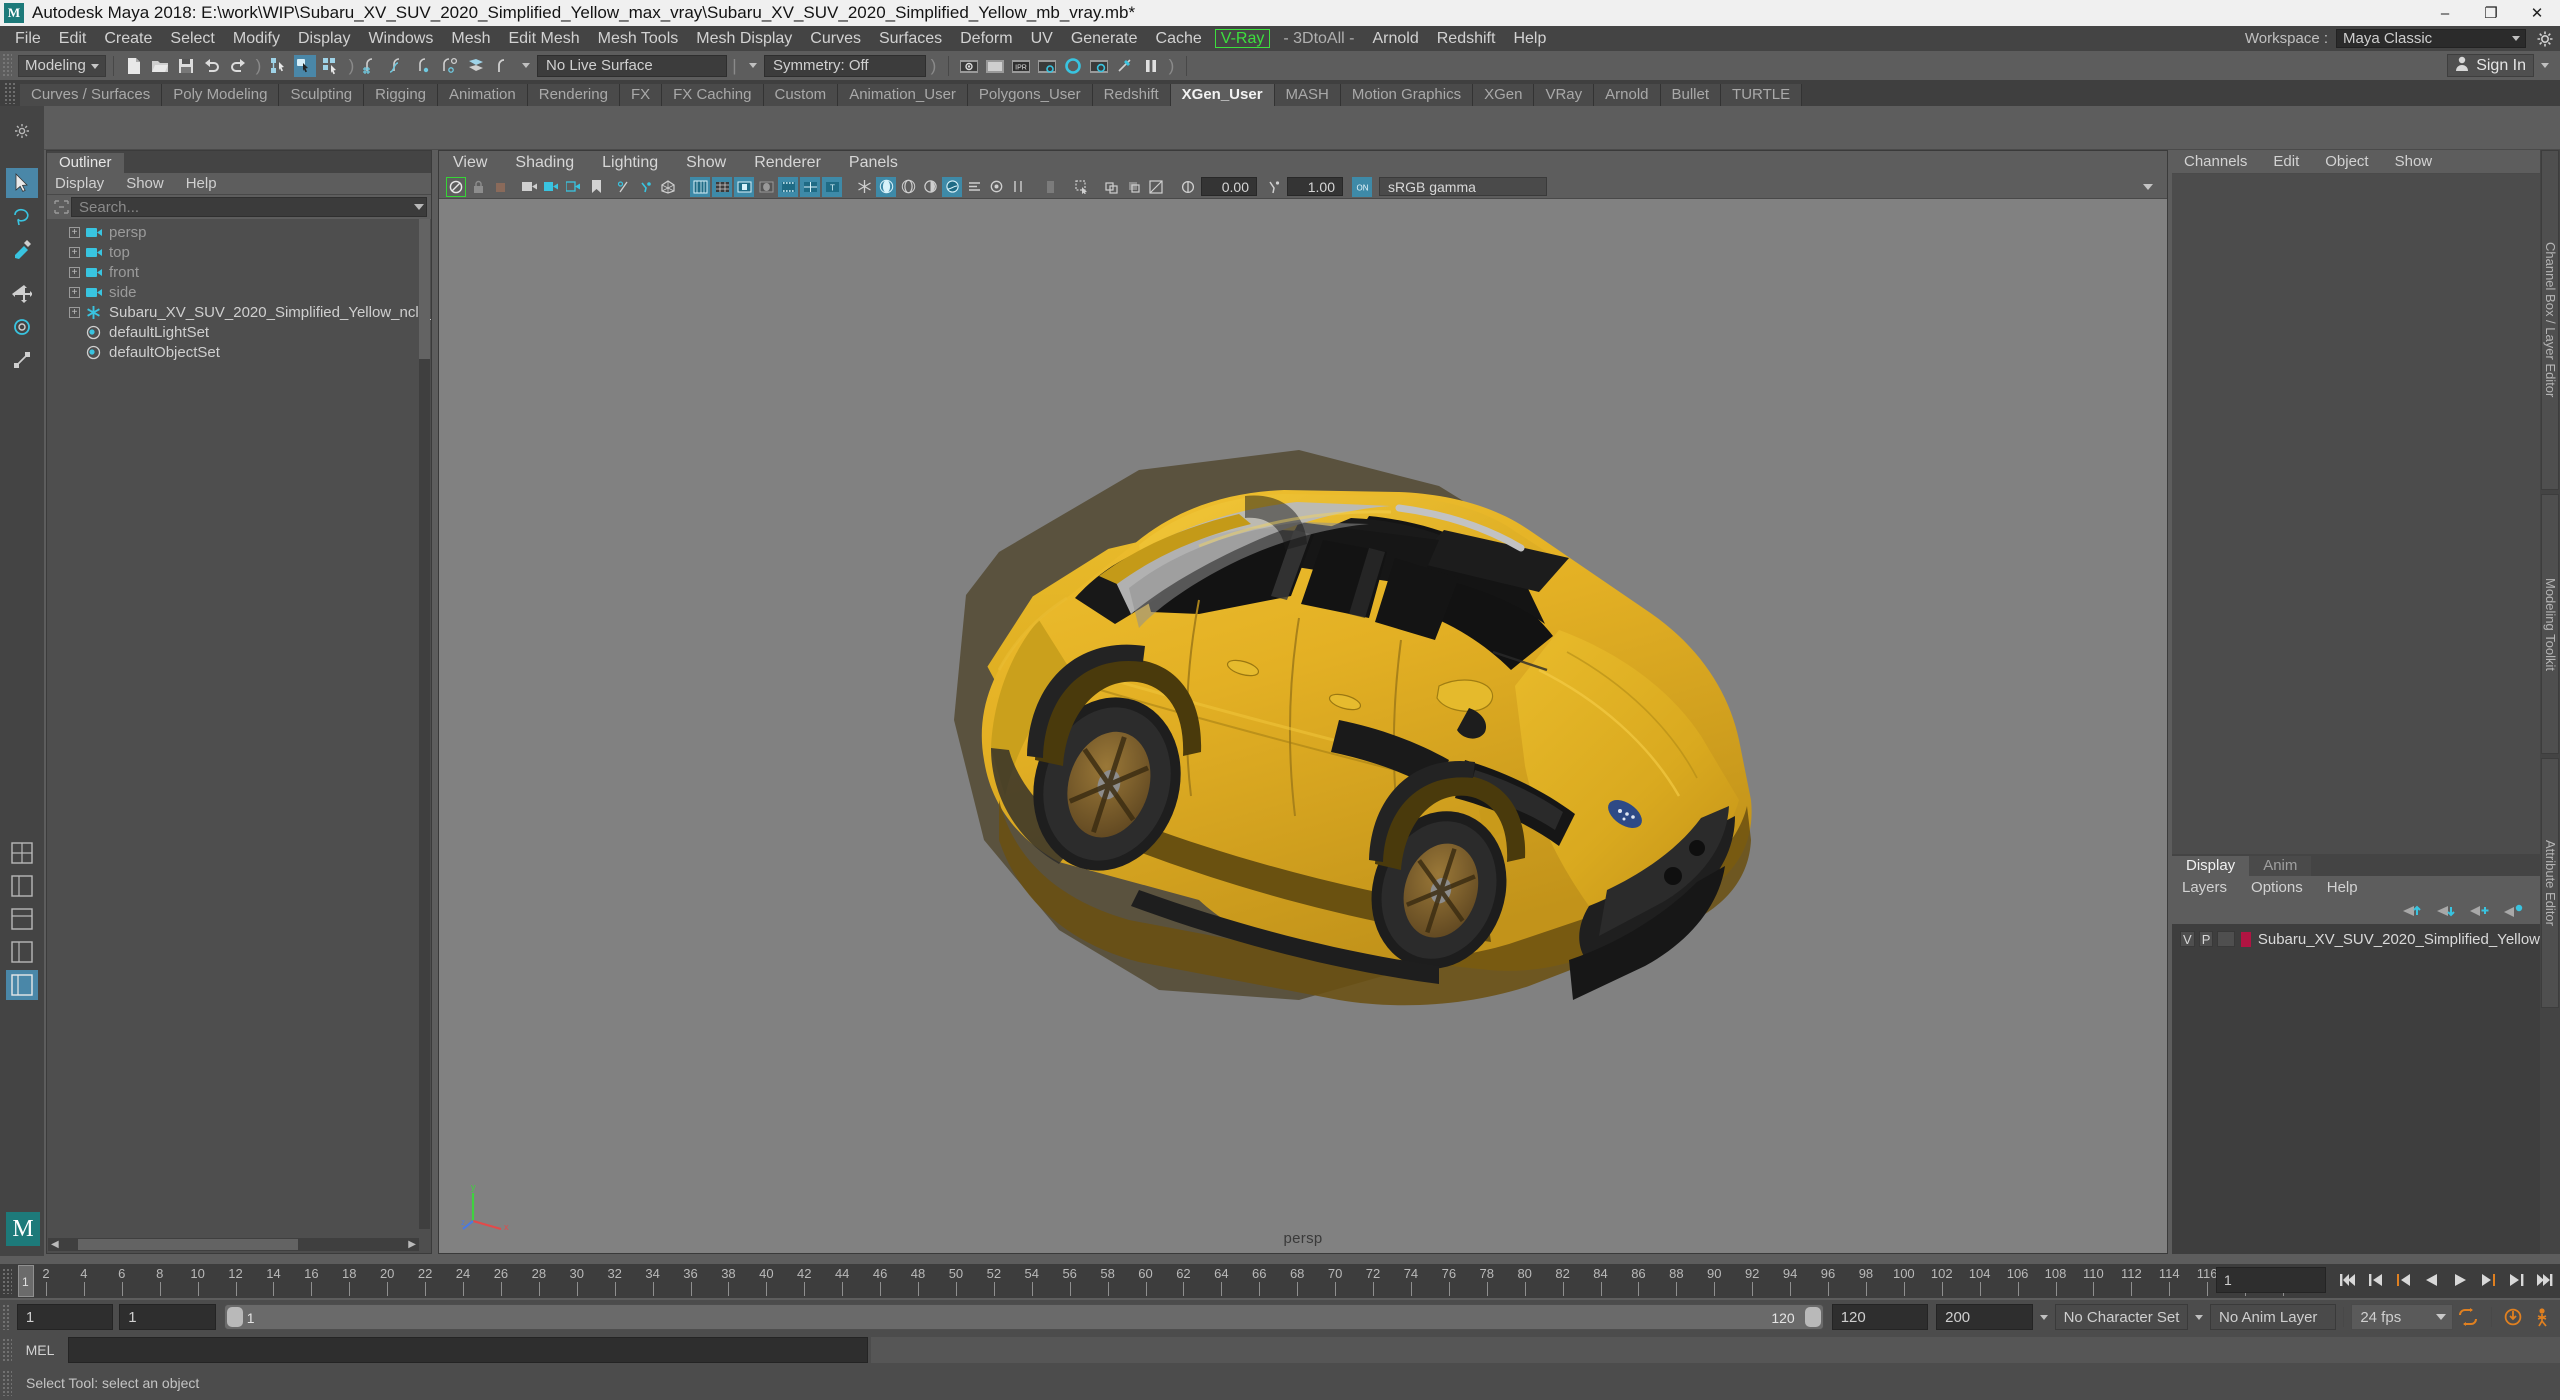 The width and height of the screenshot is (2560, 1400). I want to click on viewport-menu-lighting: Lighting, so click(630, 163).